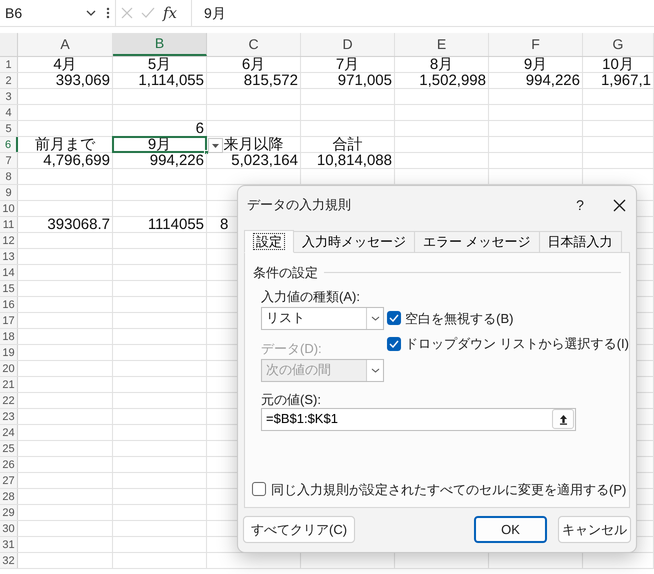 This screenshot has height=574, width=654. Describe the element at coordinates (536, 64) in the screenshot. I see `cell-text: 9月` at that location.